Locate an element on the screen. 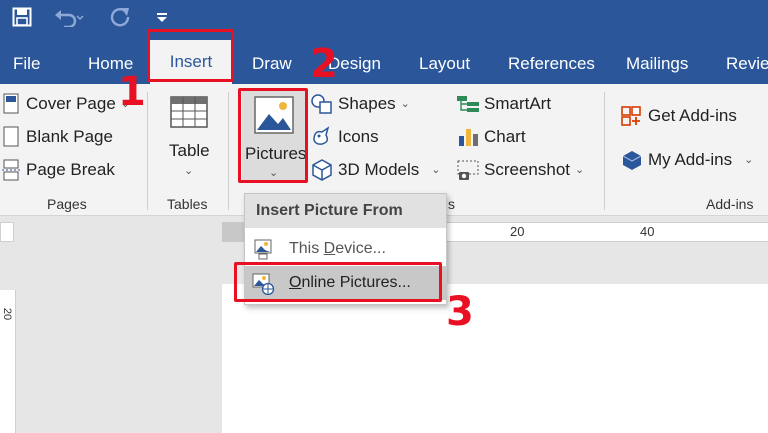 The height and width of the screenshot is (433, 768). pictures-highlight is located at coordinates (273, 135).